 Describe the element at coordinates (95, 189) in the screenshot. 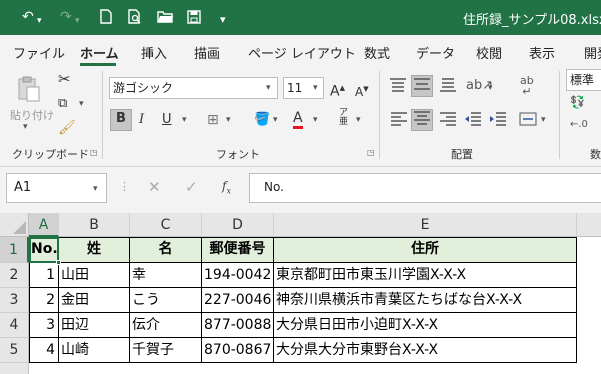

I see `name-box-dropdown-icon: ▾` at that location.